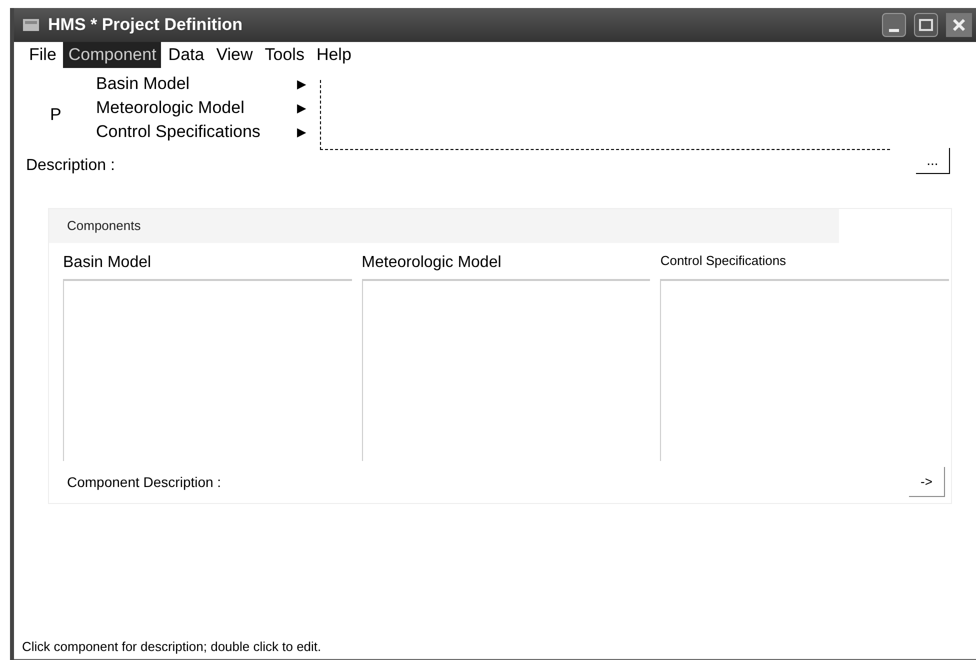  Describe the element at coordinates (196, 108) in the screenshot. I see `menu-entry: Meteorologic Model ▶` at that location.